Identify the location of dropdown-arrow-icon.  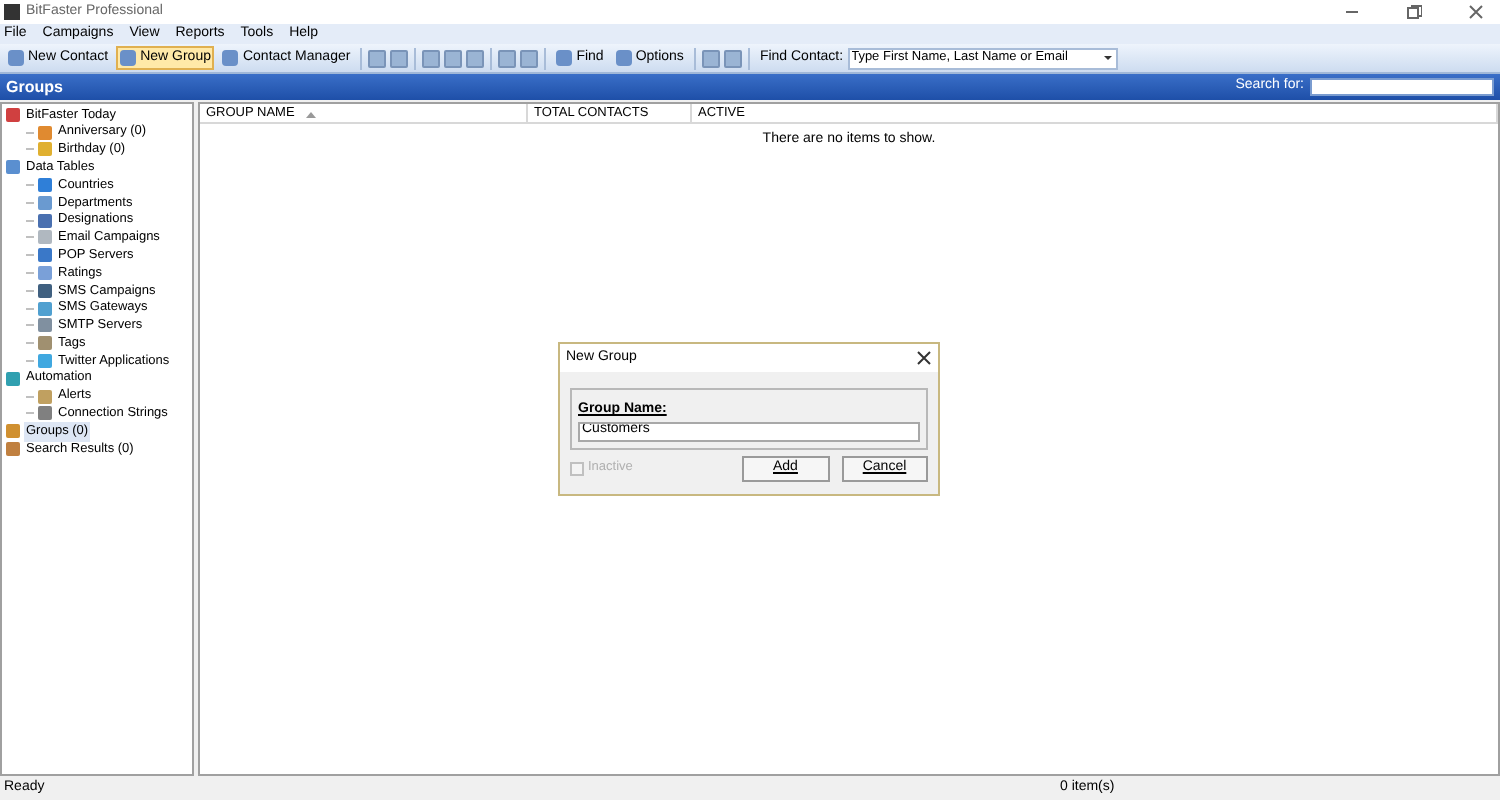
(1107, 58).